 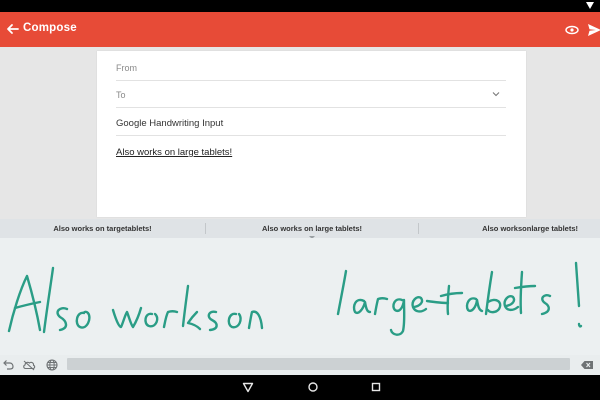 What do you see at coordinates (300, 29) in the screenshot?
I see `app-bar: Compose` at bounding box center [300, 29].